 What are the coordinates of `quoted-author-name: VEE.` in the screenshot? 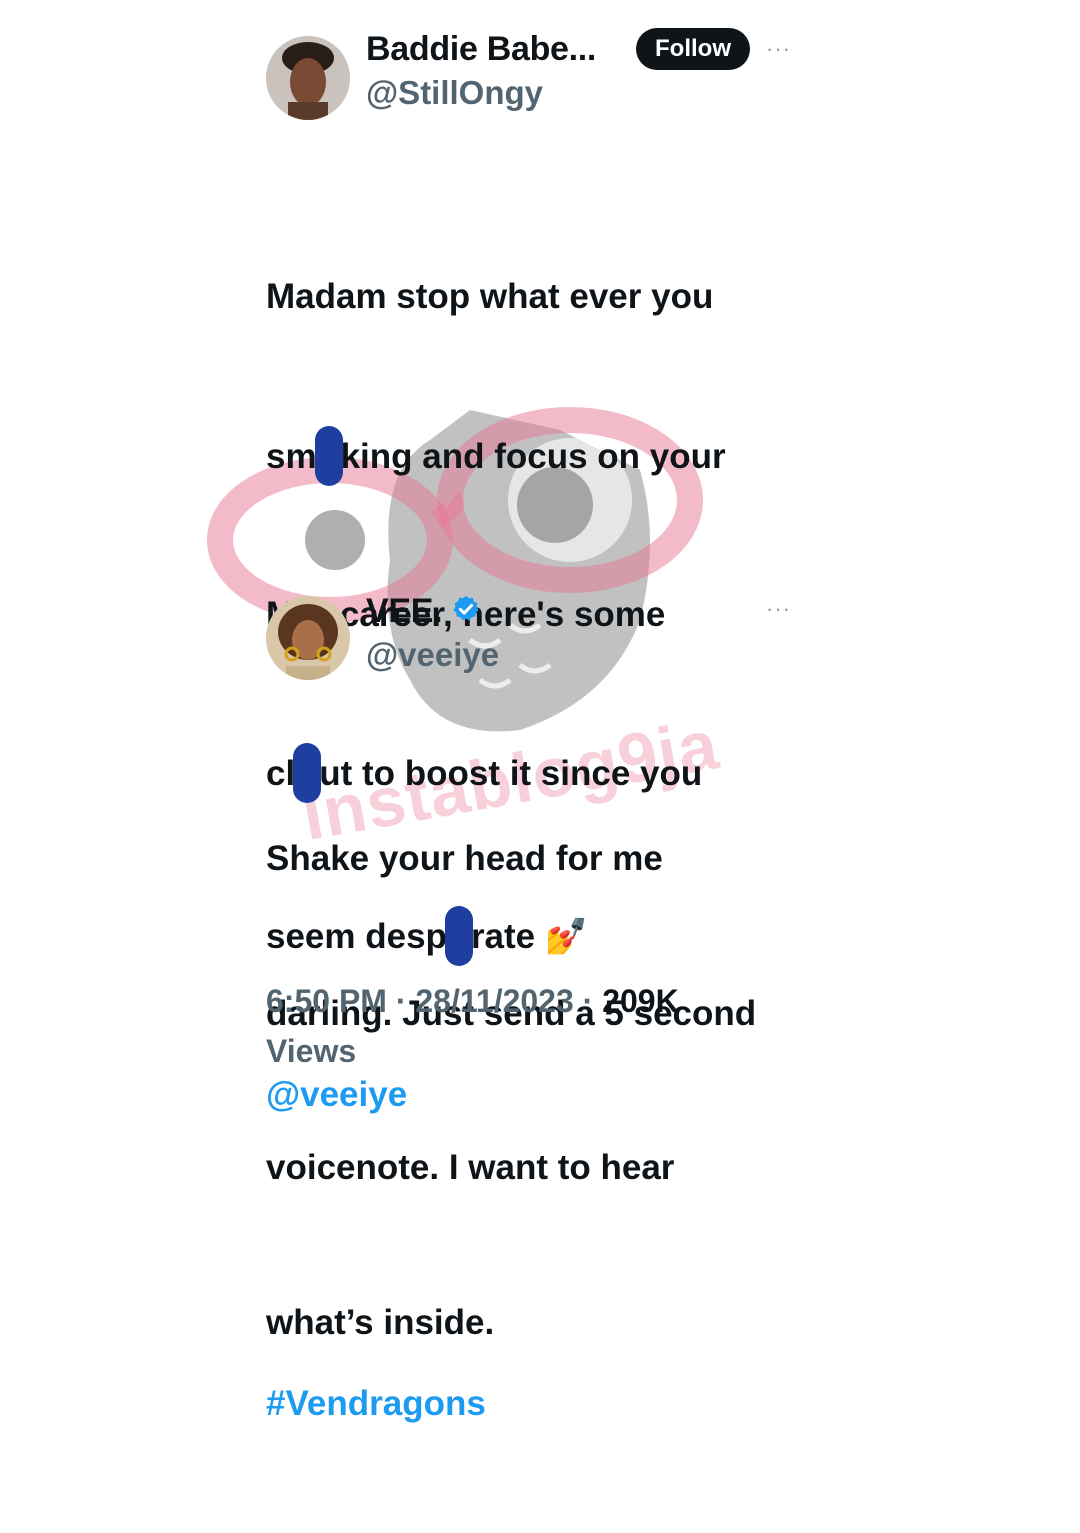 It's located at (404, 611).